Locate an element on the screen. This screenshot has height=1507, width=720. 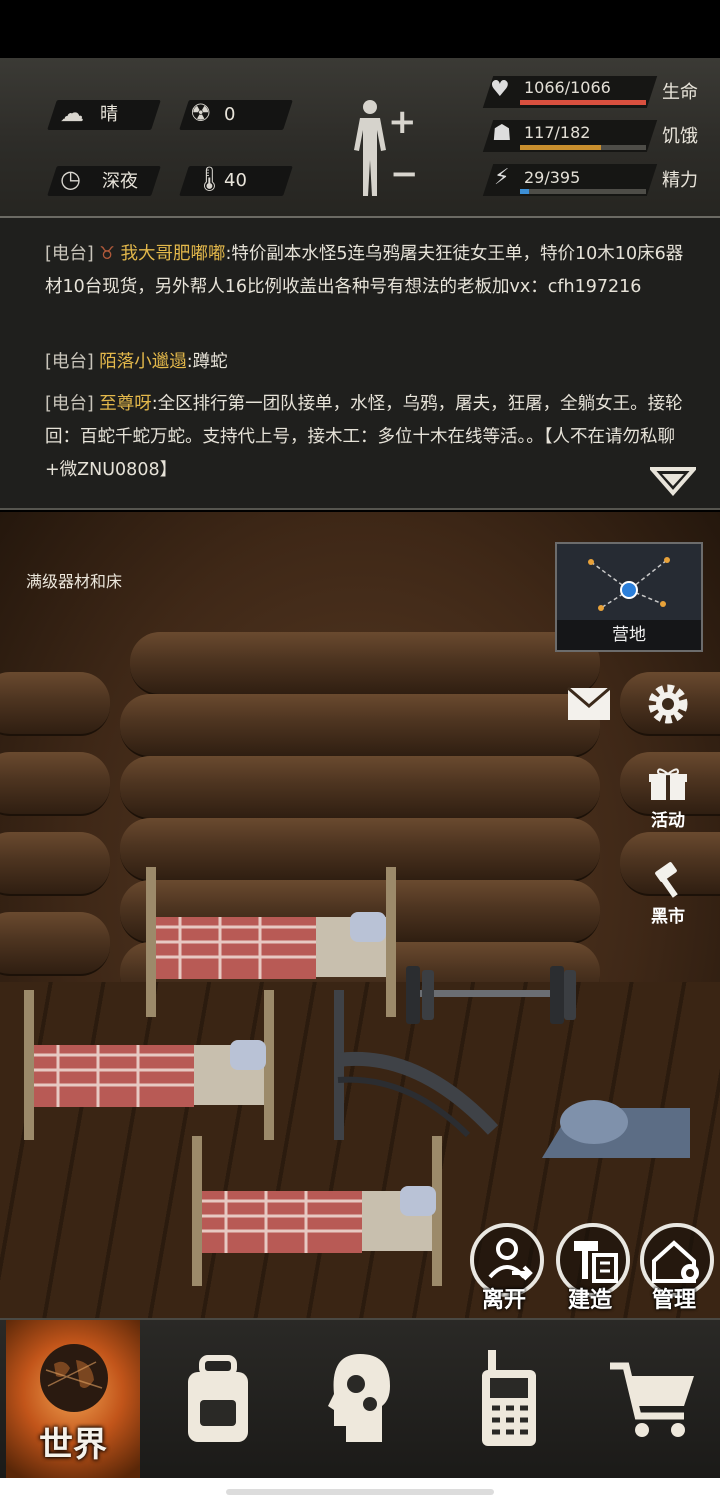
chat-message: [电台] 陌落小邋遢:蹲蛇 is located at coordinates (365, 362).